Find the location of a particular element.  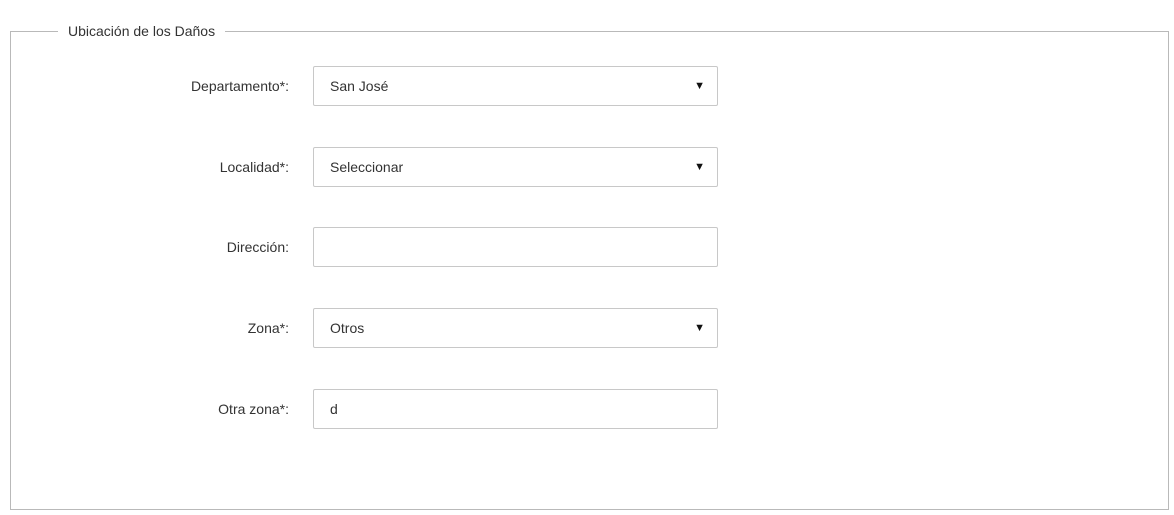

direccion-input is located at coordinates (515, 247).